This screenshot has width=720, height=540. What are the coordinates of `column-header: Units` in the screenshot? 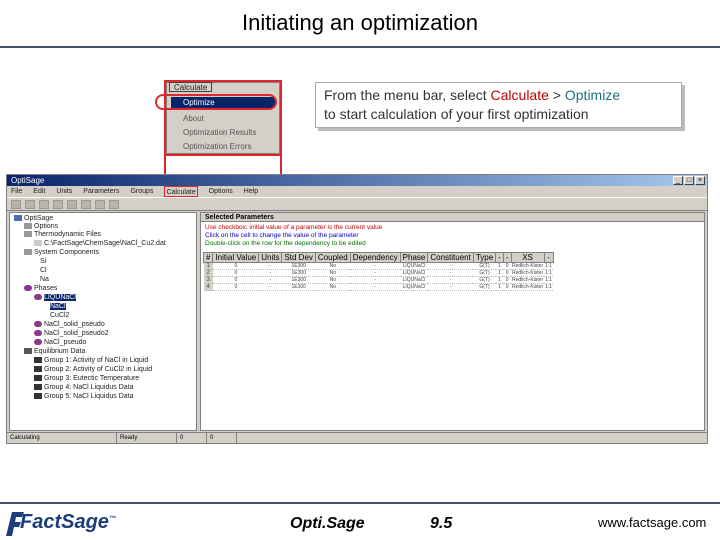 It's located at (270, 257).